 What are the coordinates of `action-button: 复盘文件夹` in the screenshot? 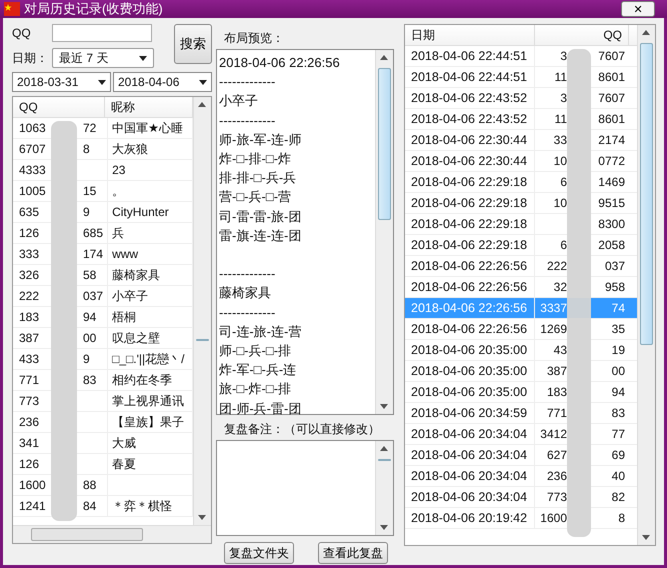 It's located at (259, 553).